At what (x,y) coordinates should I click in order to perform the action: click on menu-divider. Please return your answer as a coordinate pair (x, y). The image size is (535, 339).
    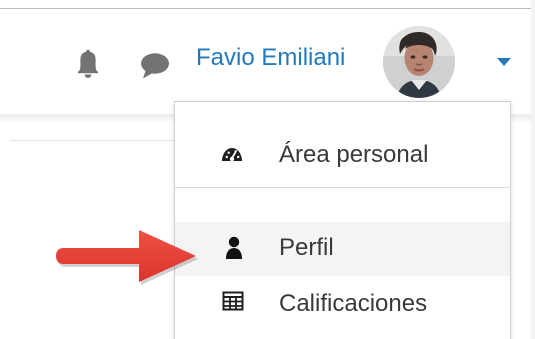
    Looking at the image, I should click on (342, 187).